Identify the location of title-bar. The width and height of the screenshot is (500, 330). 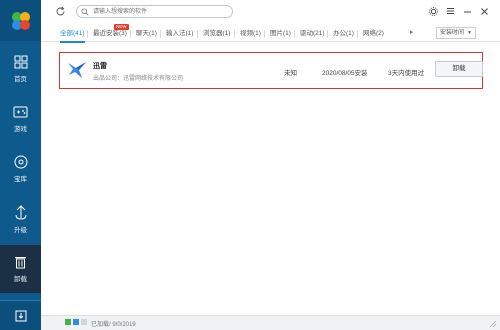
(270, 12).